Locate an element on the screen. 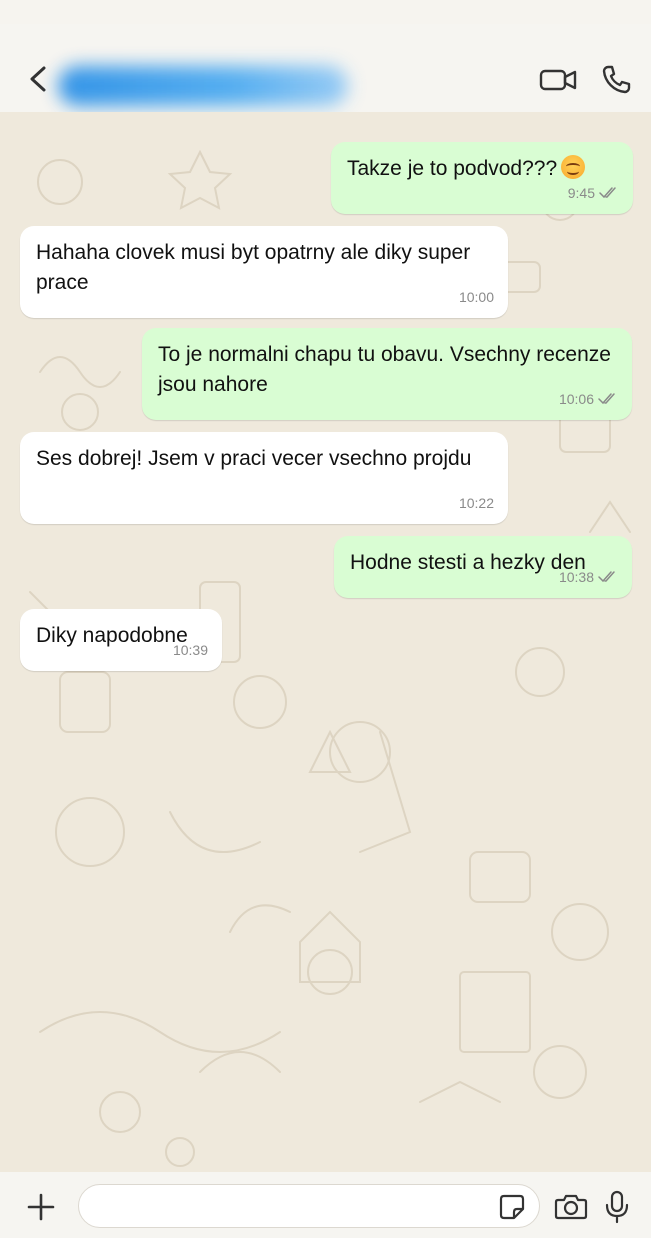  attach-button is located at coordinates (41, 1207).